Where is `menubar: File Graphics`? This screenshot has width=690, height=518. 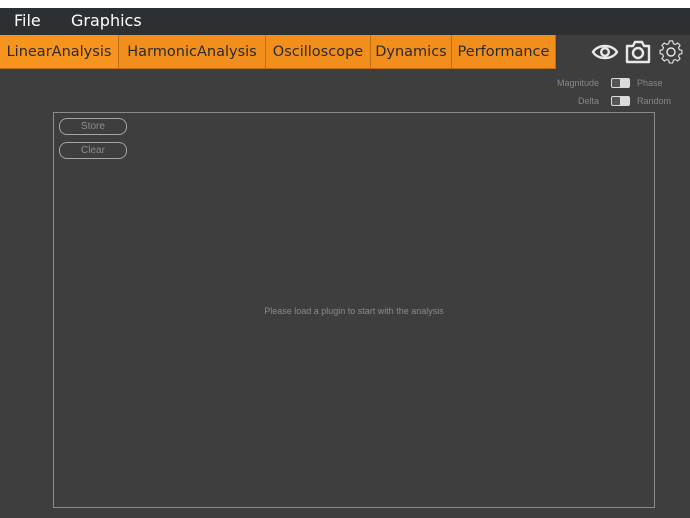
menubar: File Graphics is located at coordinates (345, 21).